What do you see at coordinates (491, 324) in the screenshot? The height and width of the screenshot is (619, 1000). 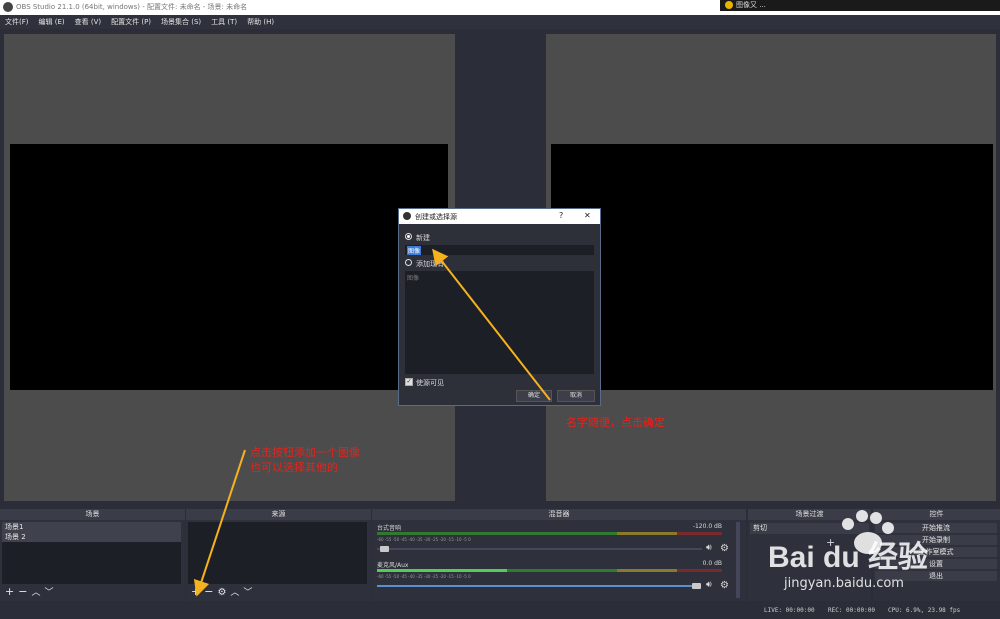 I see `arrow-to-name-field` at bounding box center [491, 324].